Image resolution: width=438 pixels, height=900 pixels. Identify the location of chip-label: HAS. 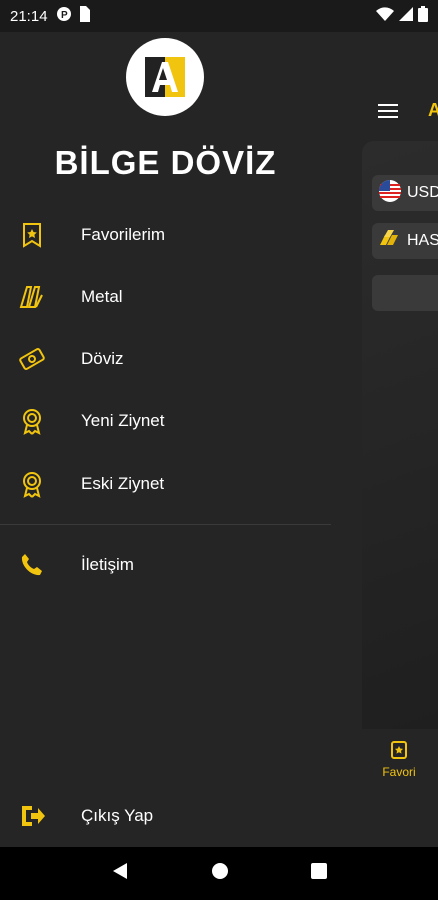
(422, 240).